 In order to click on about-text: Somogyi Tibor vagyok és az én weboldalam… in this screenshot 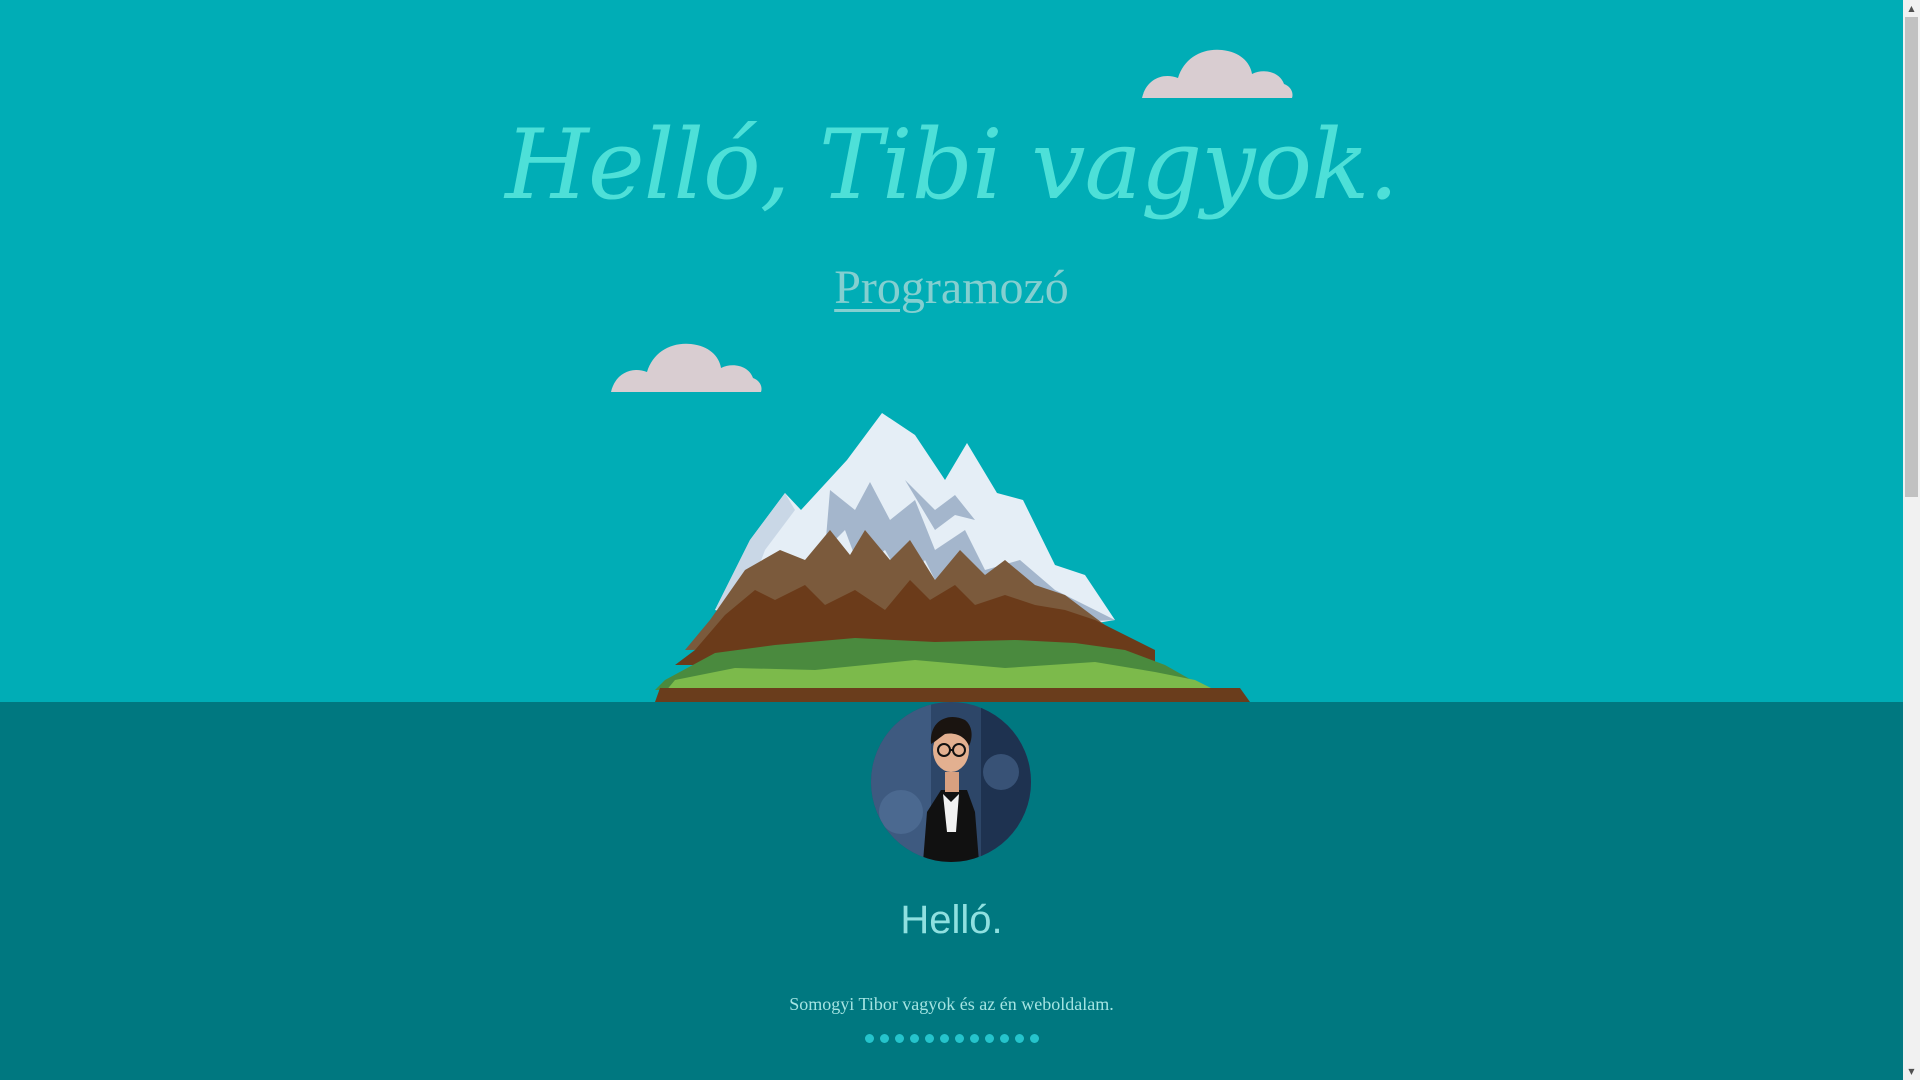, I will do `click(951, 1004)`.